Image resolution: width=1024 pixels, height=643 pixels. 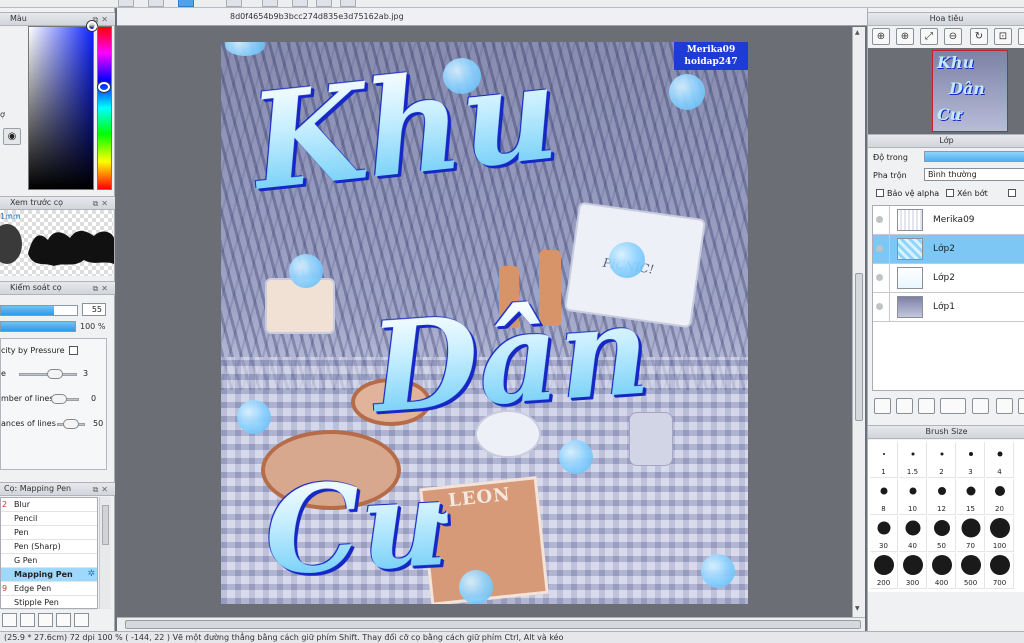 I want to click on copy-layer-icon, so click(x=926, y=406).